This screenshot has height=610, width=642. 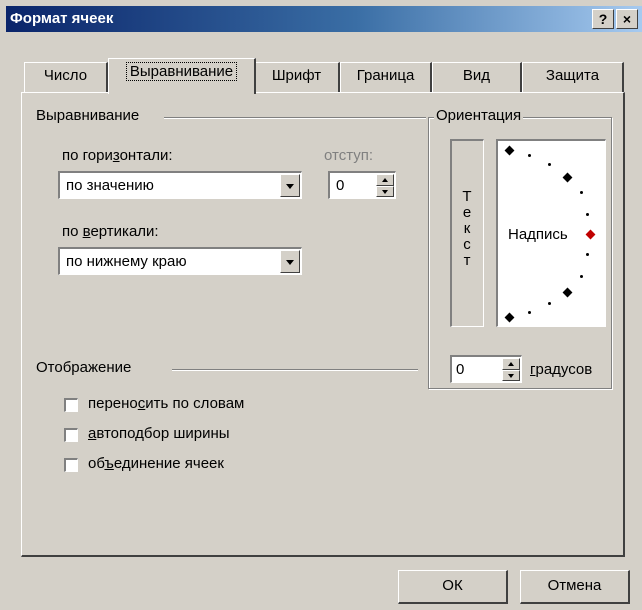 I want to click on wrap-text-label: переносить по словам, so click(x=166, y=403).